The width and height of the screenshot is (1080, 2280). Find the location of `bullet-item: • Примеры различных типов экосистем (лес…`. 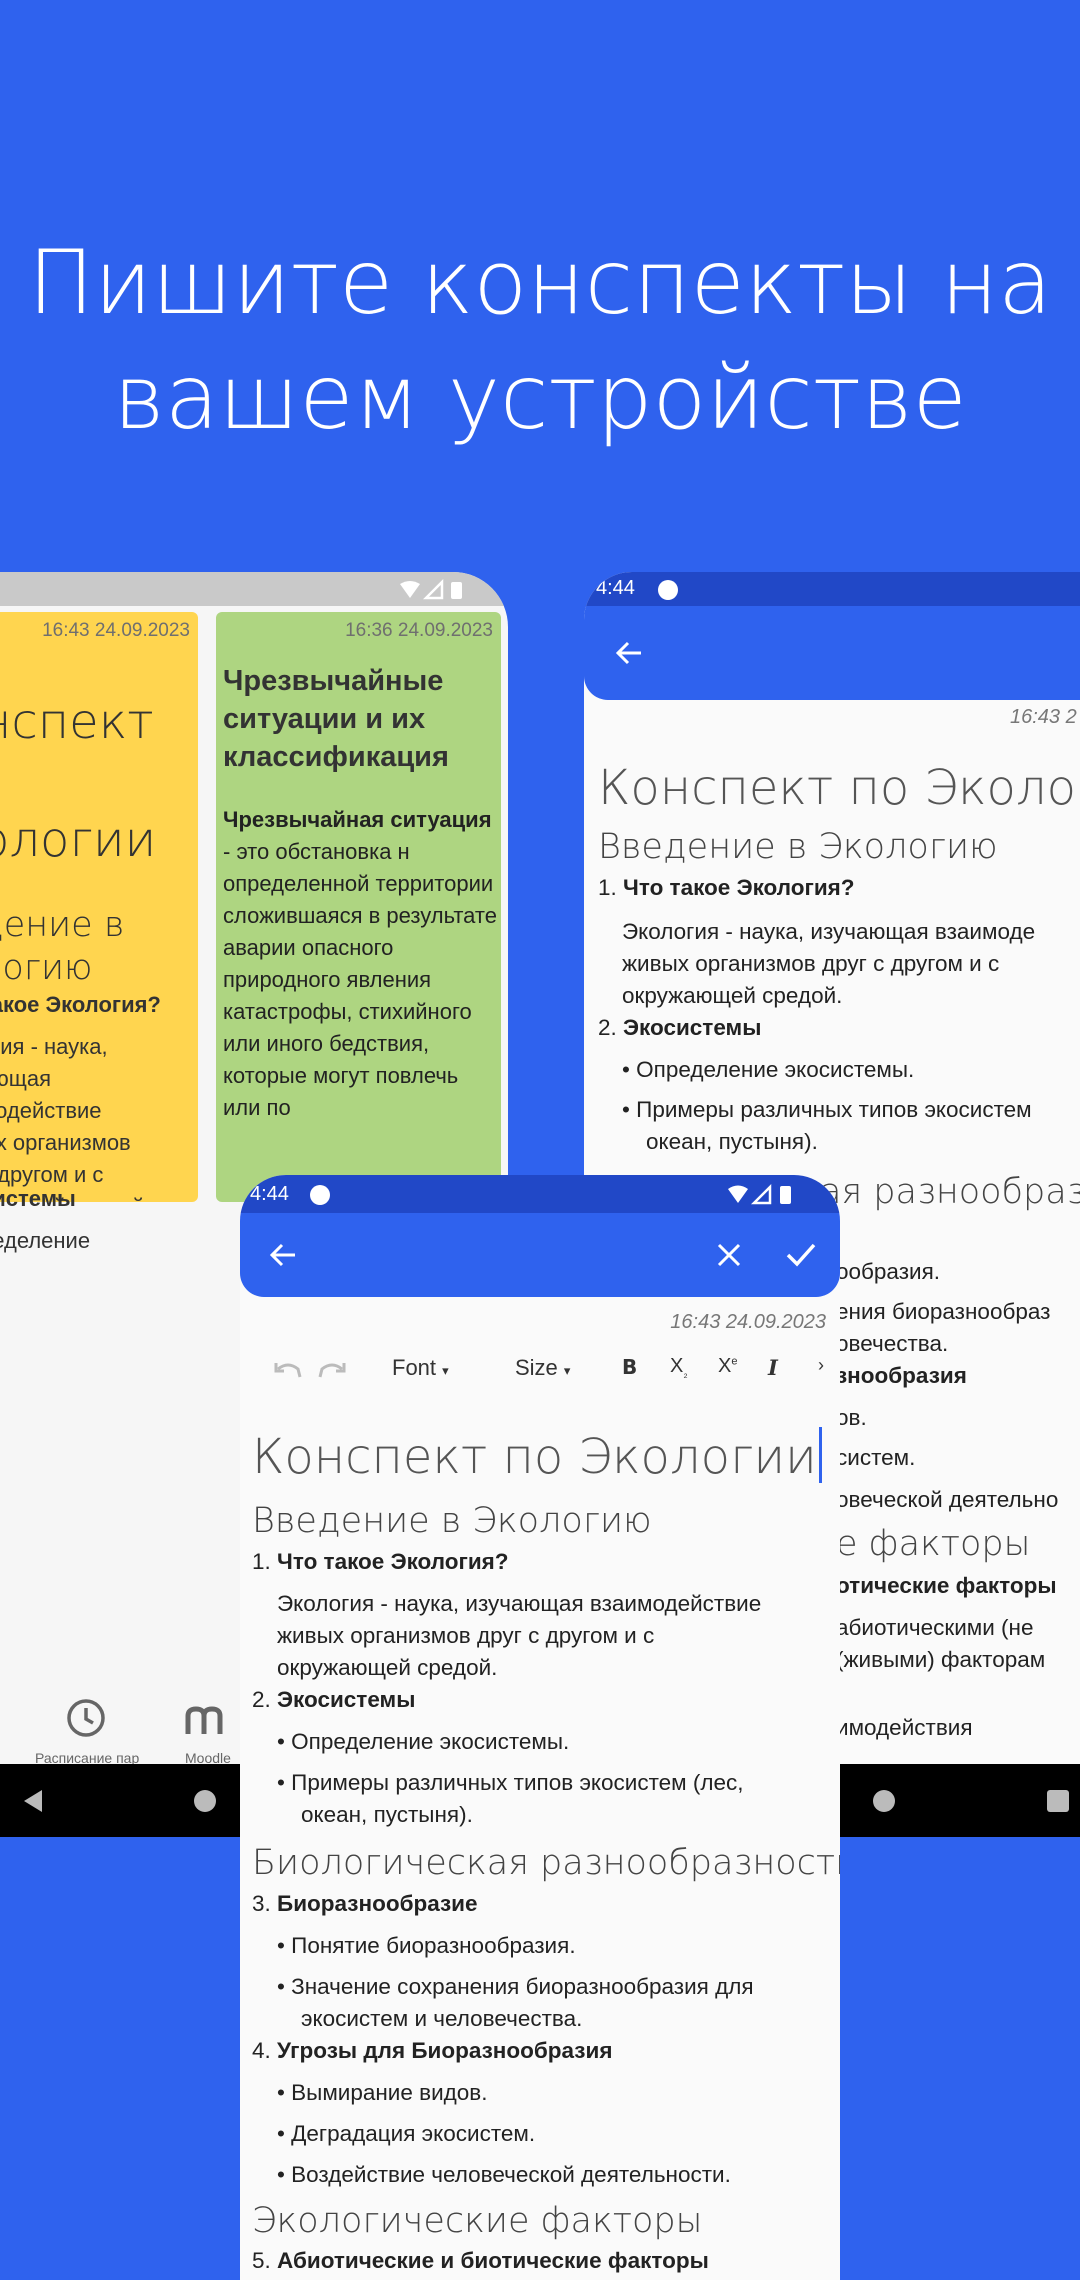

bullet-item: • Примеры различных типов экосистем (лес… is located at coordinates (510, 1782).